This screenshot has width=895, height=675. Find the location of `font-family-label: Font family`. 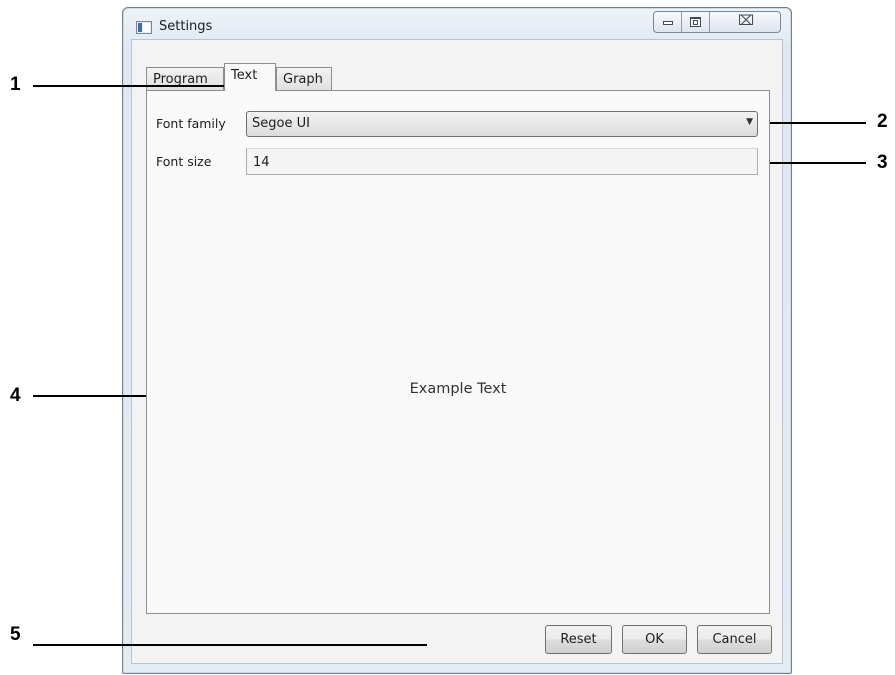

font-family-label: Font family is located at coordinates (191, 123).